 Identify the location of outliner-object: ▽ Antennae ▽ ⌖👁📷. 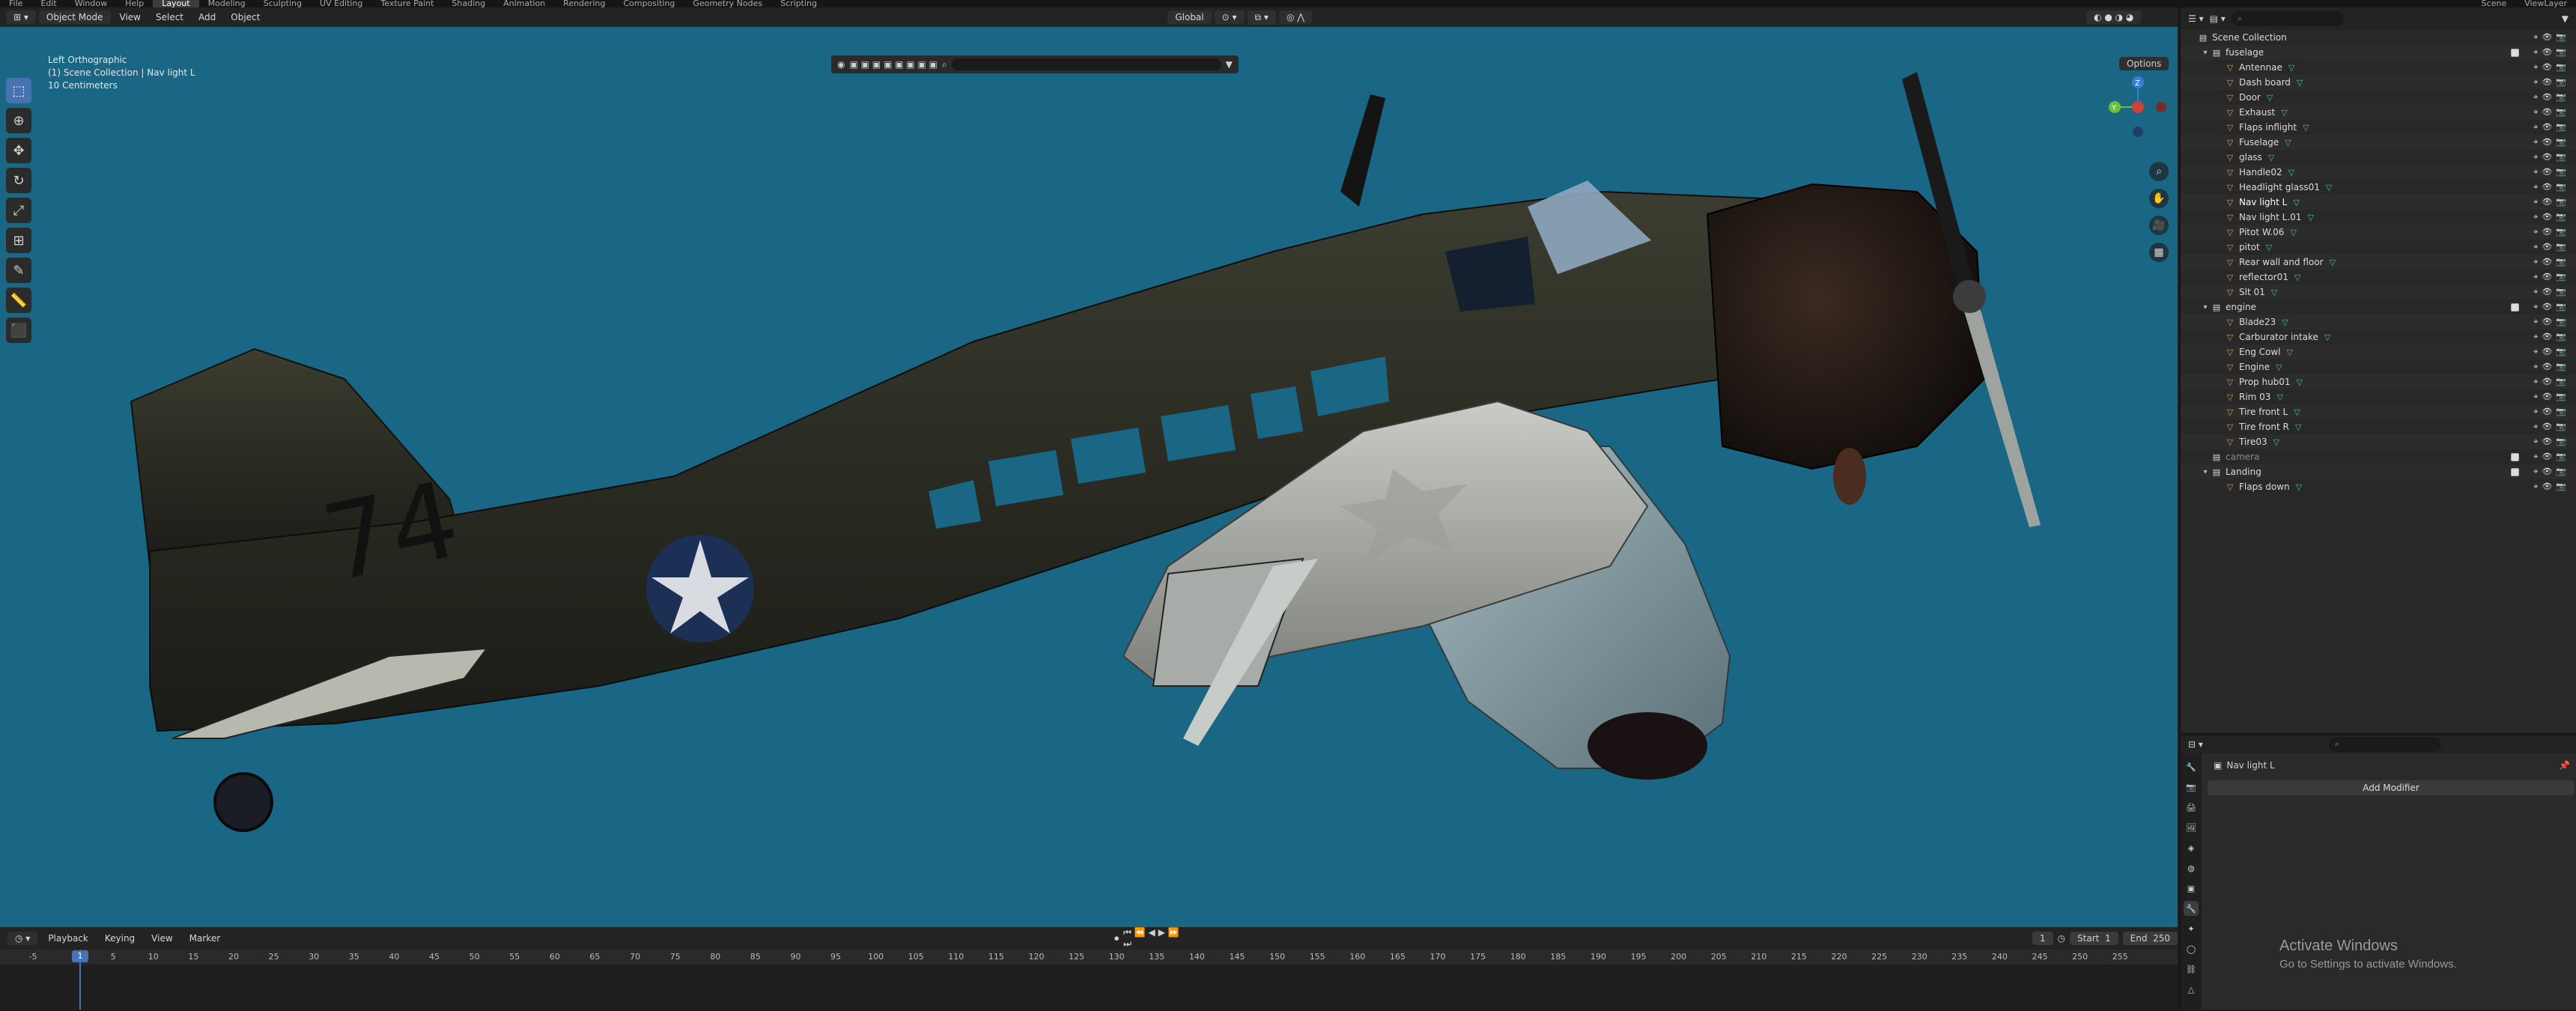
(2378, 67).